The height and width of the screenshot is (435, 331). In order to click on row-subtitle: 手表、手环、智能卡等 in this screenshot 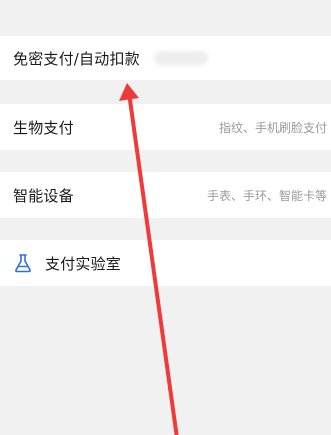, I will do `click(266, 195)`.